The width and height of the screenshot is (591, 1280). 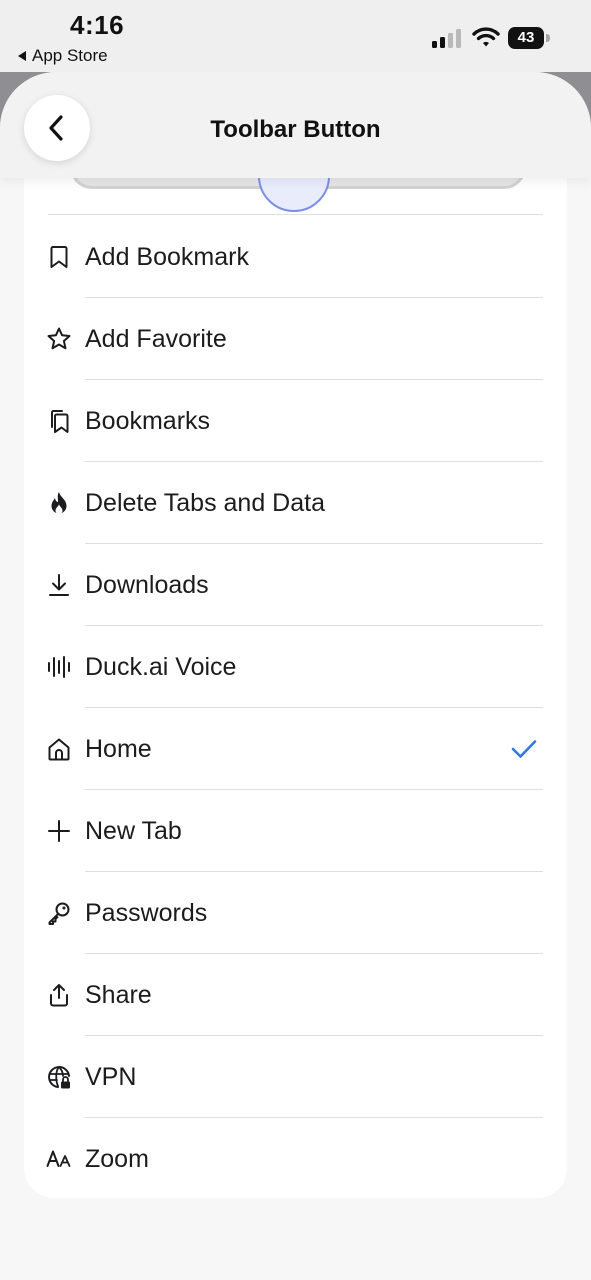 I want to click on key-icon, so click(x=59, y=913).